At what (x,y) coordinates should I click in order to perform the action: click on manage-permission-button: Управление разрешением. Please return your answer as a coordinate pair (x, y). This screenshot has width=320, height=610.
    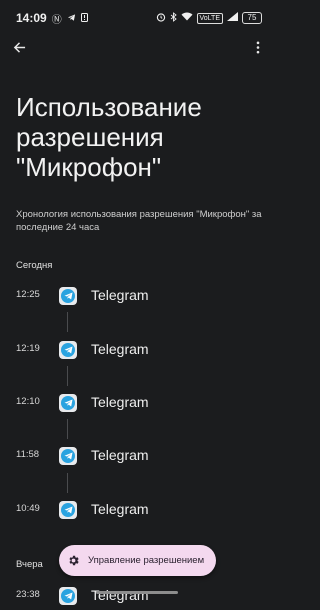
    Looking at the image, I should click on (137, 560).